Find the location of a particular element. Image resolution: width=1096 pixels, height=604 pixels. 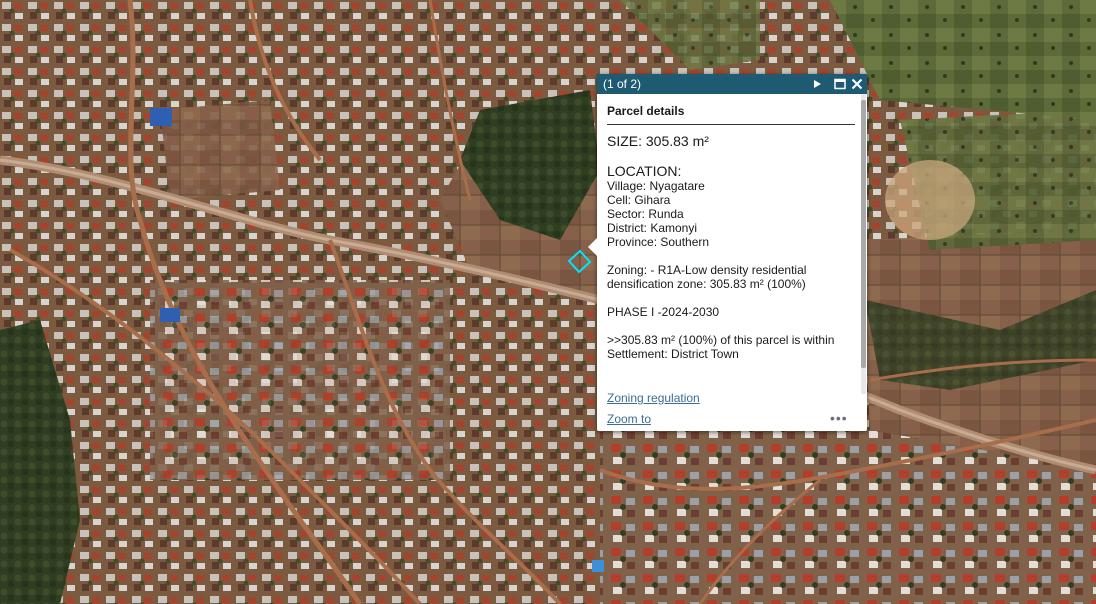

close-icon is located at coordinates (857, 84).